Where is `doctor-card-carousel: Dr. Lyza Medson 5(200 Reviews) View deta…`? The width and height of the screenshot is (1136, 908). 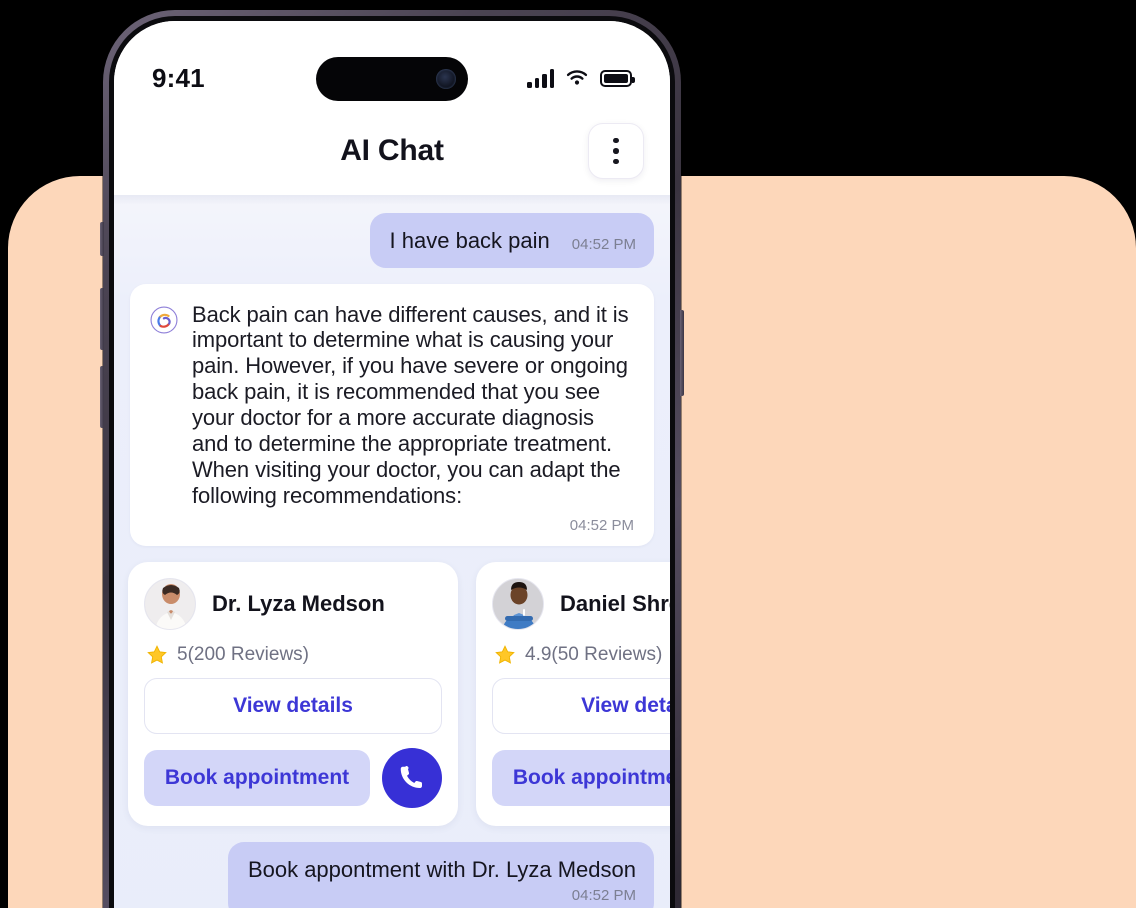
doctor-card-carousel: Dr. Lyza Medson 5(200 Reviews) View deta… is located at coordinates (399, 694).